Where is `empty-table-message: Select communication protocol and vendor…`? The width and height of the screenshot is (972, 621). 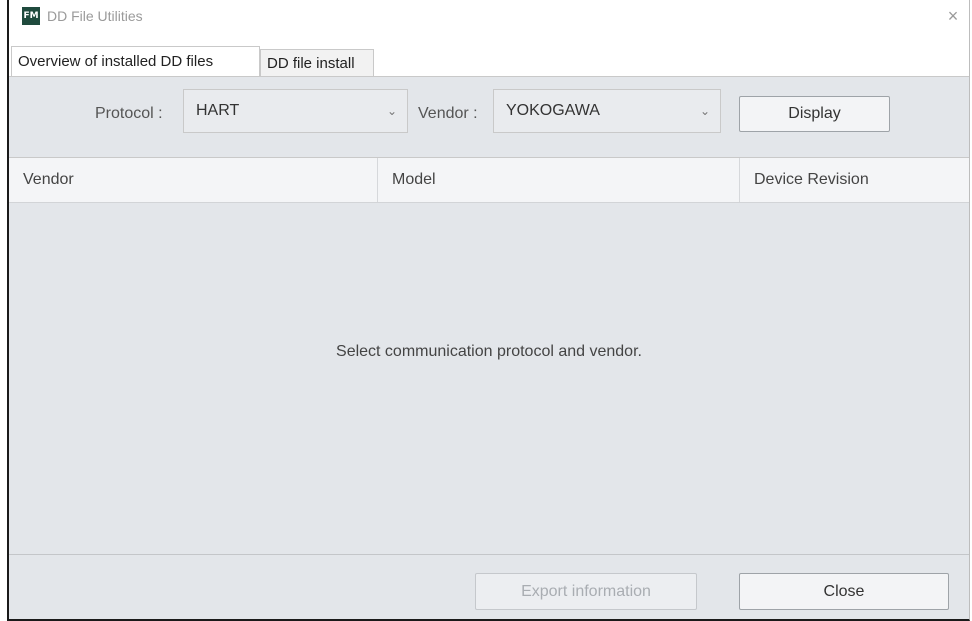 empty-table-message: Select communication protocol and vendor… is located at coordinates (489, 351).